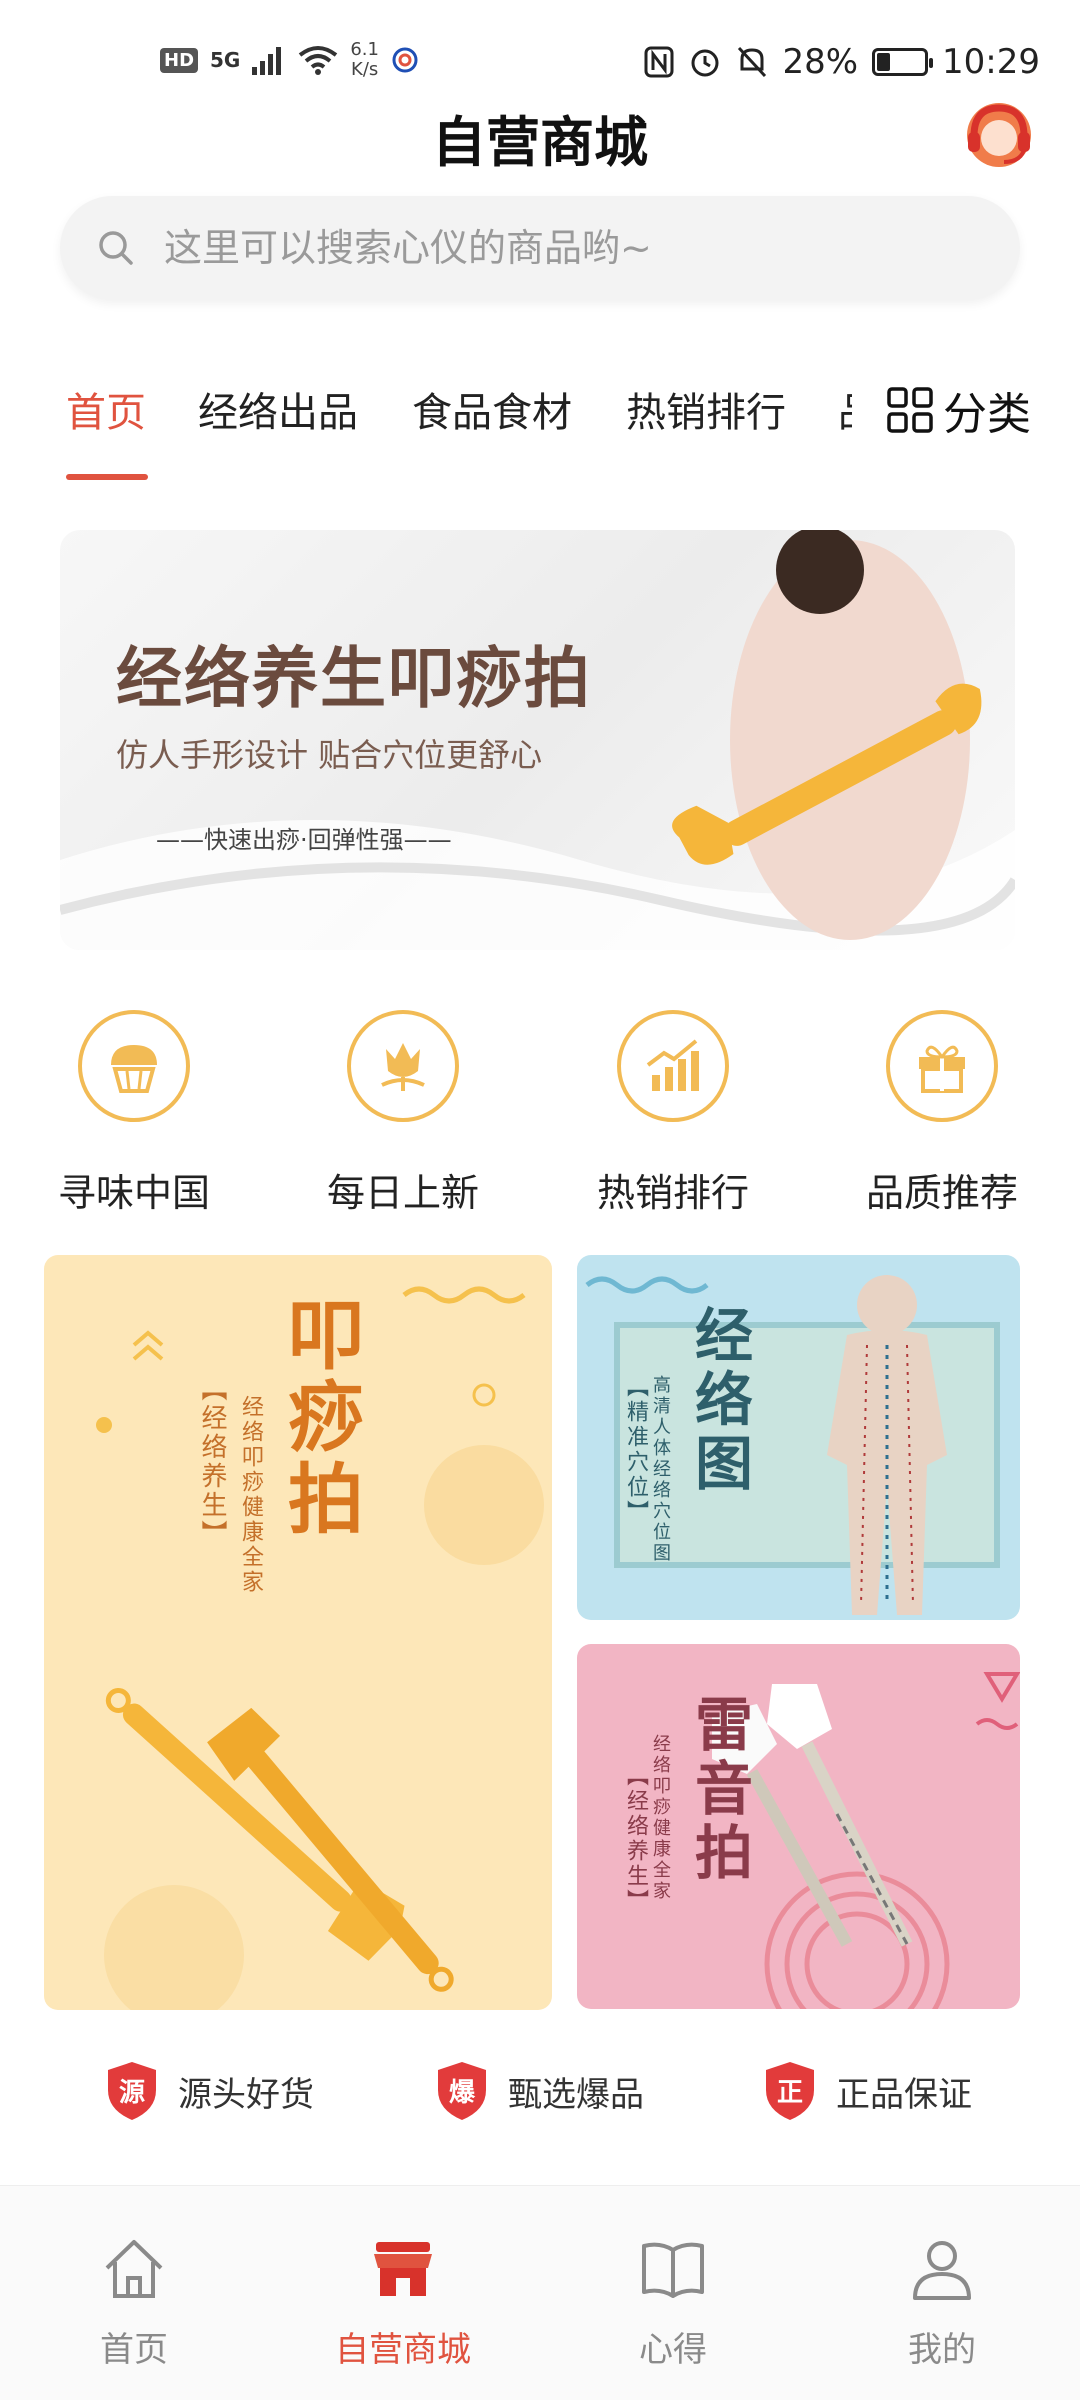 This screenshot has height=2400, width=1080. What do you see at coordinates (116, 248) in the screenshot?
I see `search-icon` at bounding box center [116, 248].